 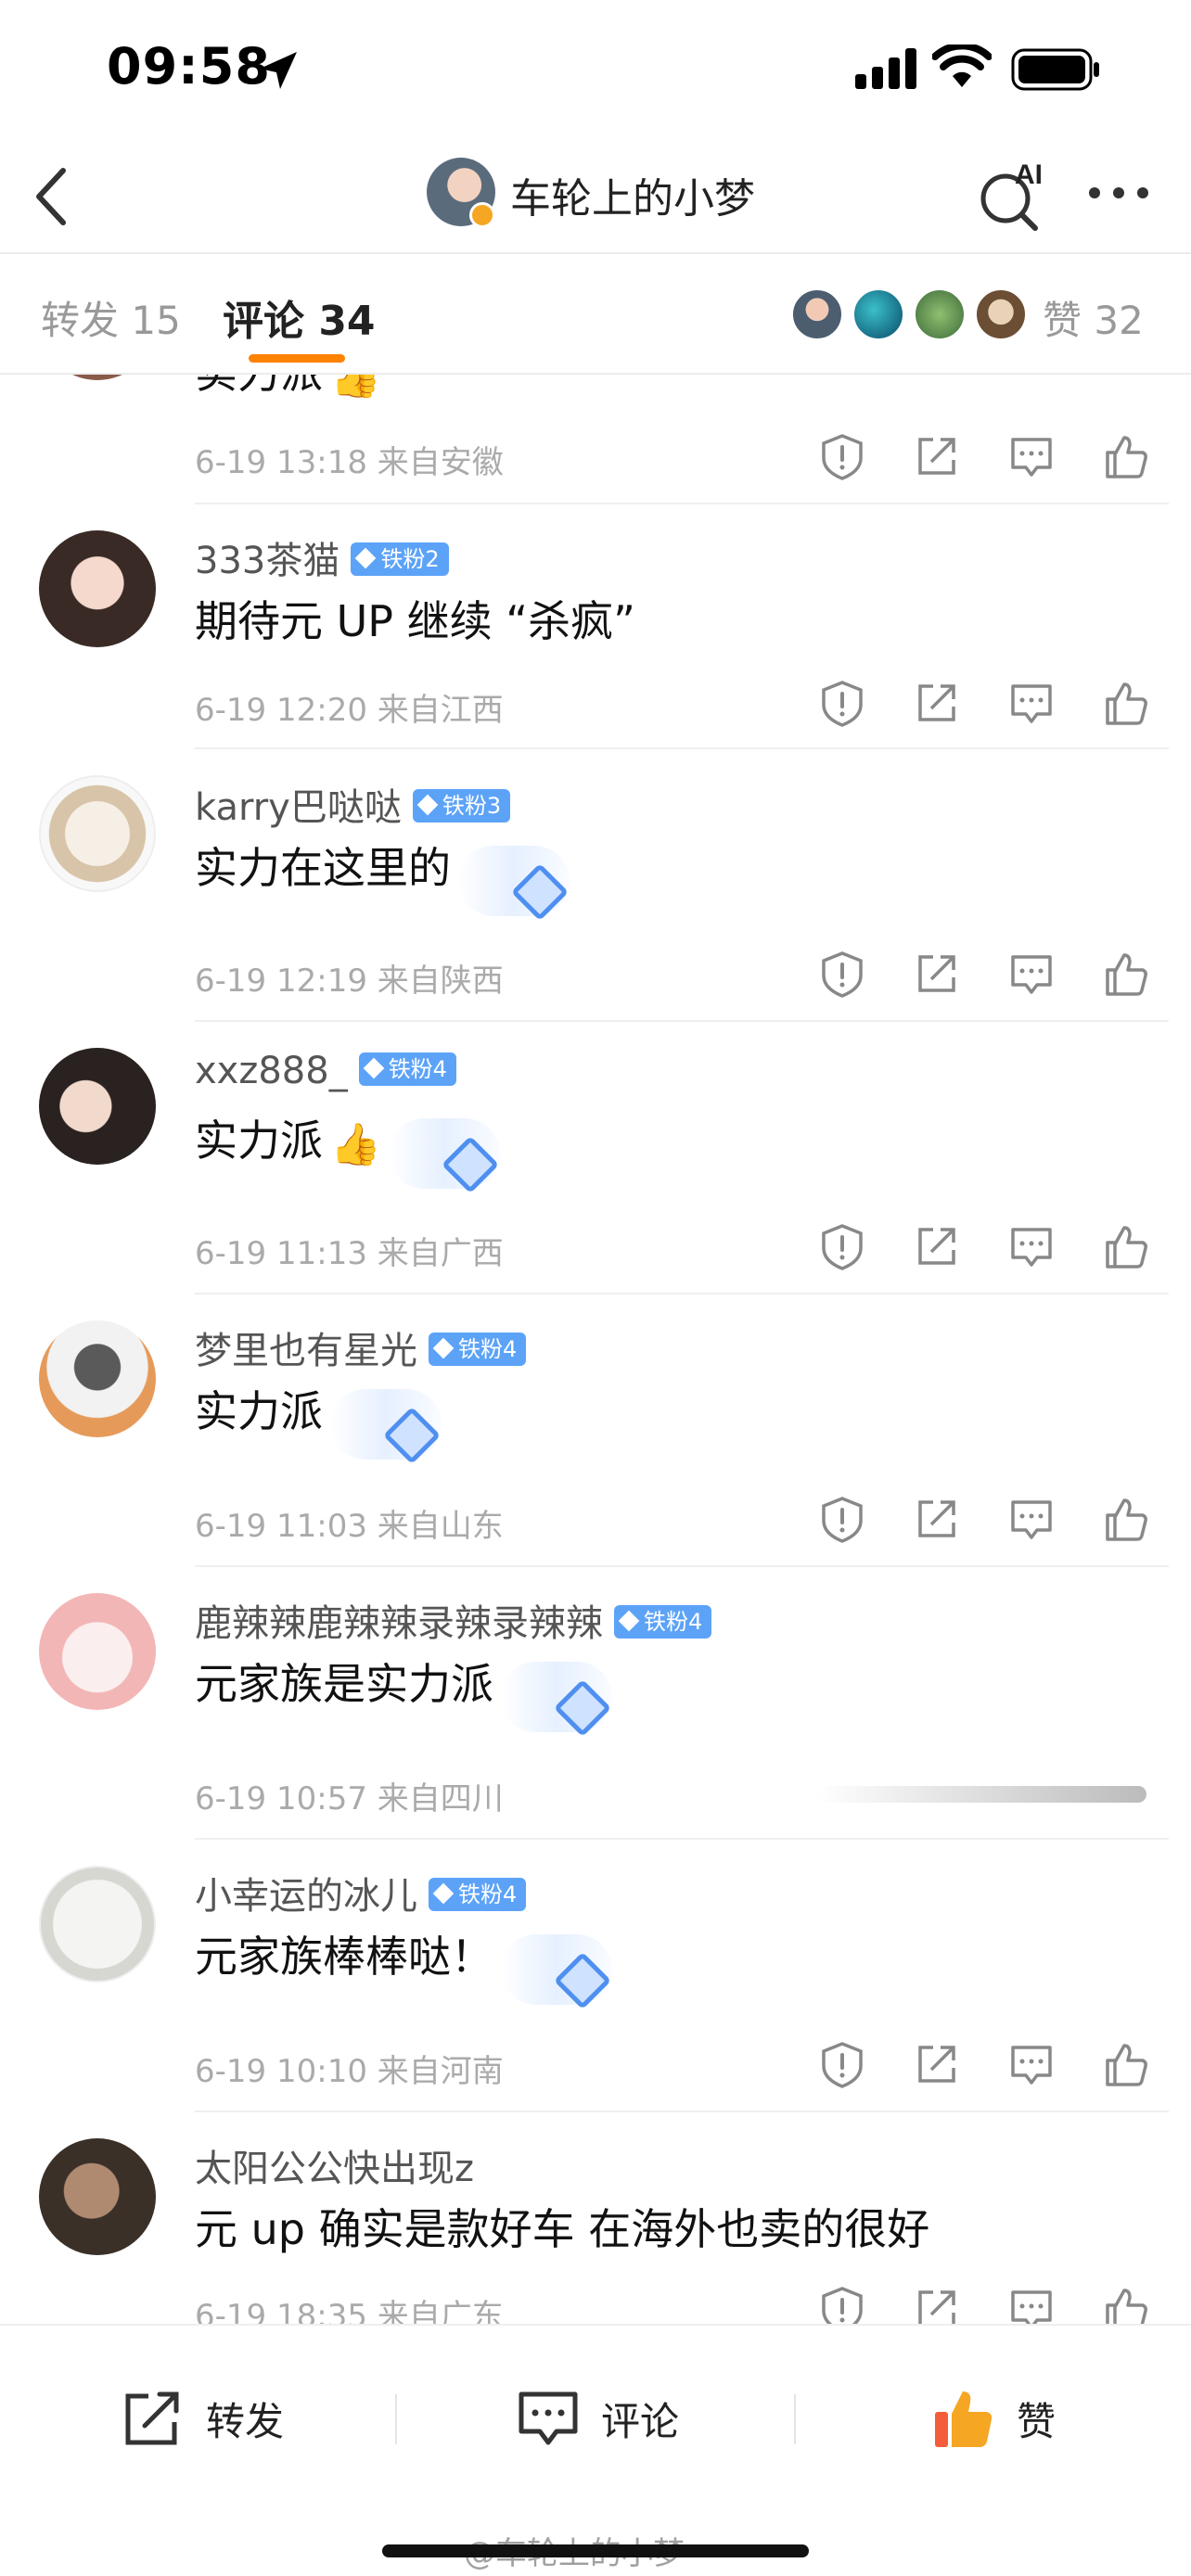 What do you see at coordinates (202, 2418) in the screenshot?
I see `repost-button: 转发` at bounding box center [202, 2418].